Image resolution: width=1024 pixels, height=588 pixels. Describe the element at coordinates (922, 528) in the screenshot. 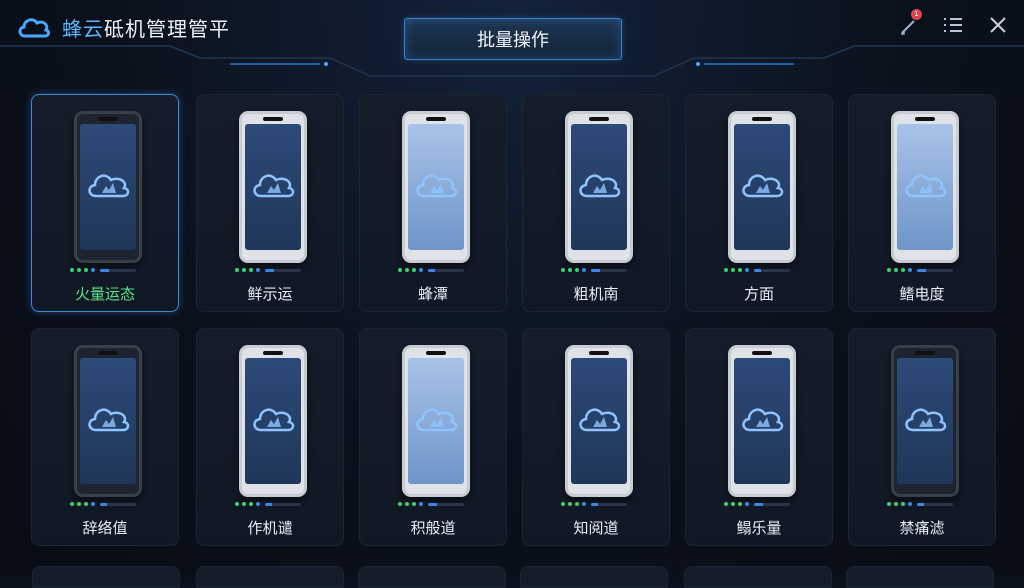

I see `device-label: 禁痛滤` at that location.